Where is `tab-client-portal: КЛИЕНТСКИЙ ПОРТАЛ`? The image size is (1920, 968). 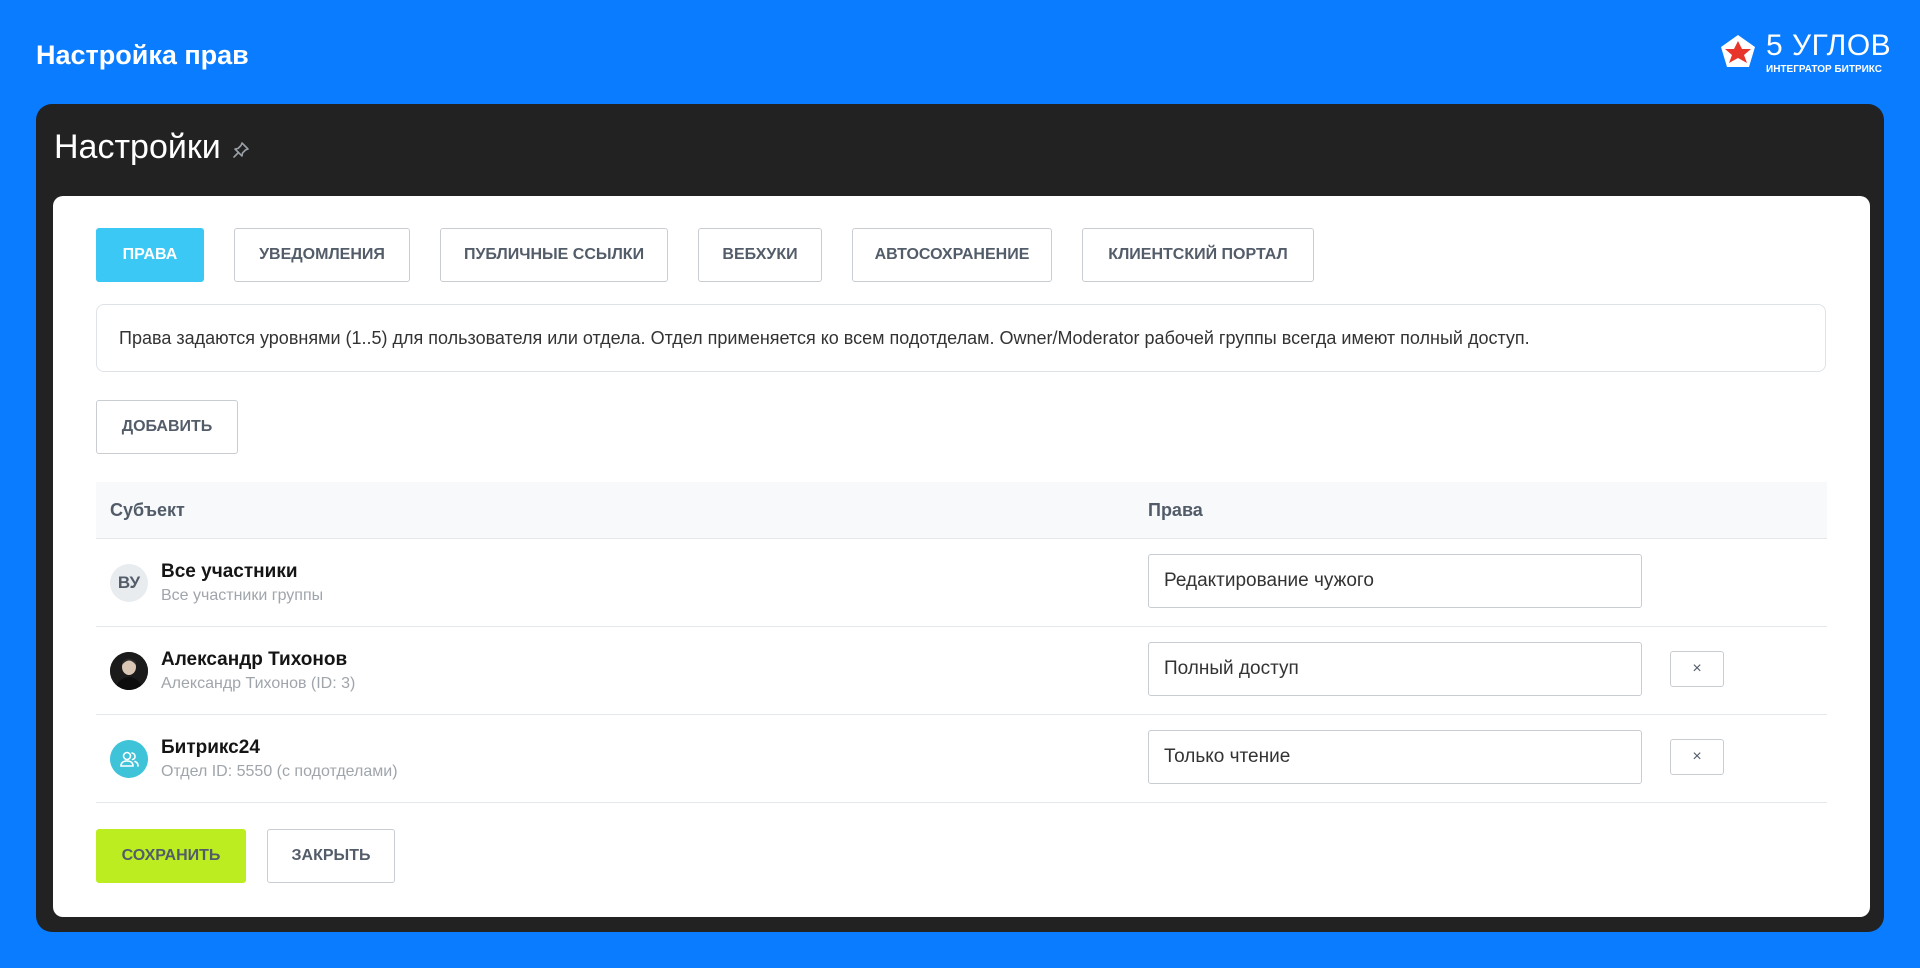
tab-client-portal: КЛИЕНТСКИЙ ПОРТАЛ is located at coordinates (1198, 255).